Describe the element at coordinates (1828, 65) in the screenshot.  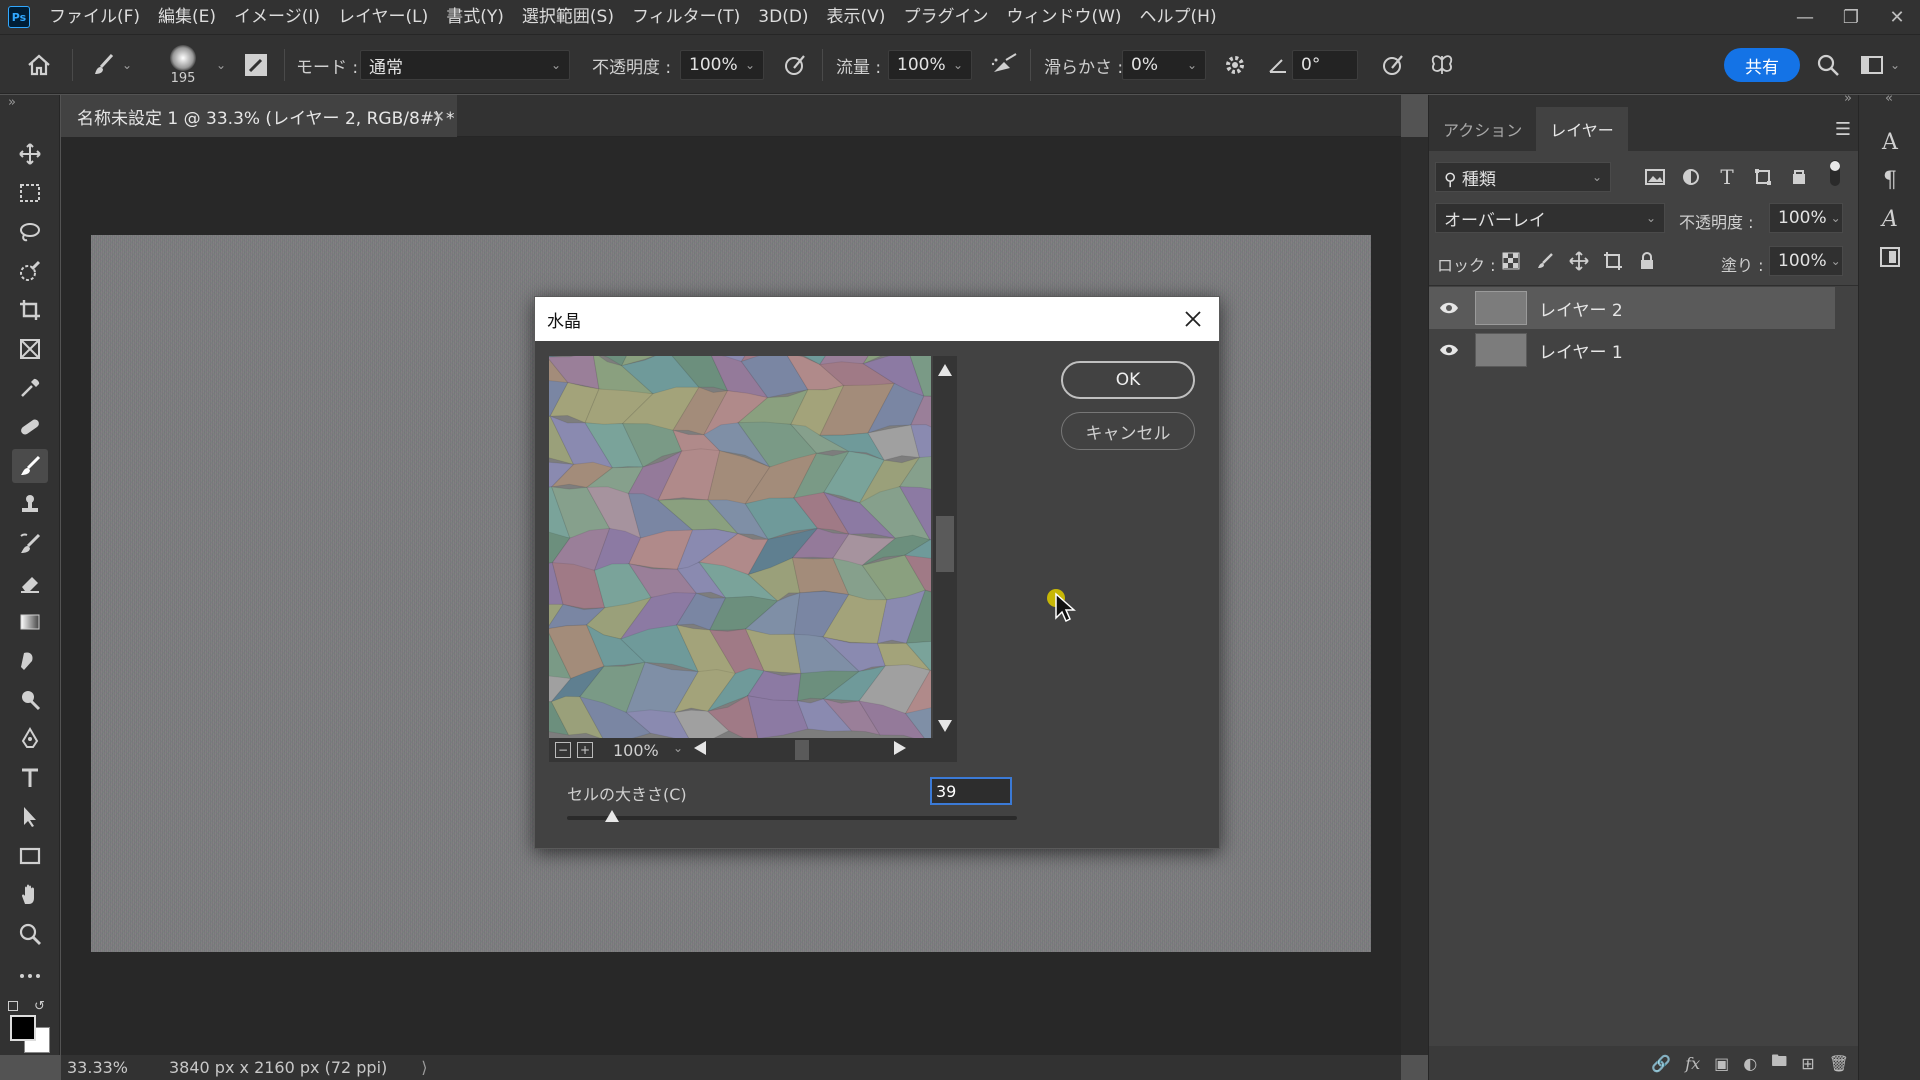
I see `search-icon` at that location.